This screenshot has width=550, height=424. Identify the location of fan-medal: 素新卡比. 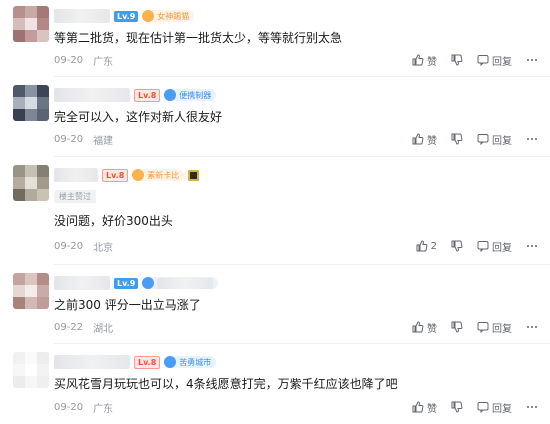
(158, 175).